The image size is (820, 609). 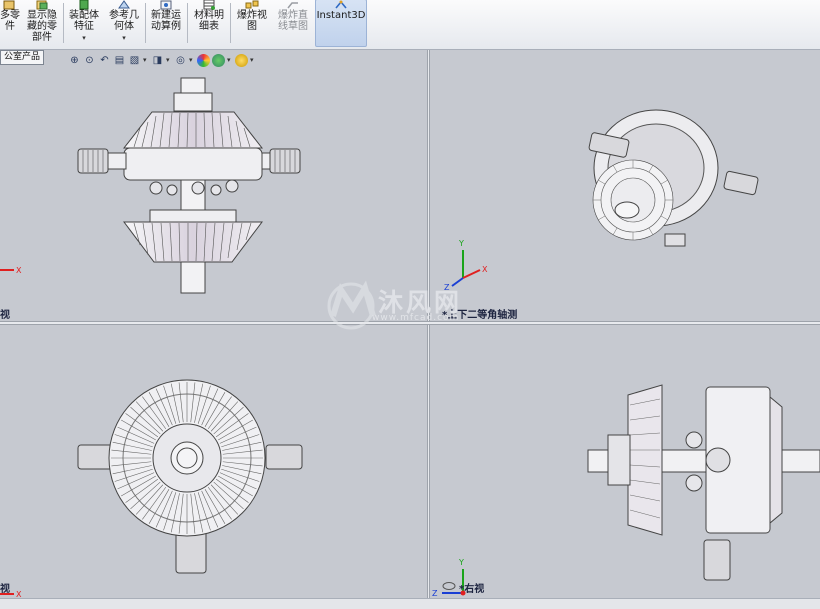 What do you see at coordinates (241, 60) in the screenshot?
I see `view-settings-icon` at bounding box center [241, 60].